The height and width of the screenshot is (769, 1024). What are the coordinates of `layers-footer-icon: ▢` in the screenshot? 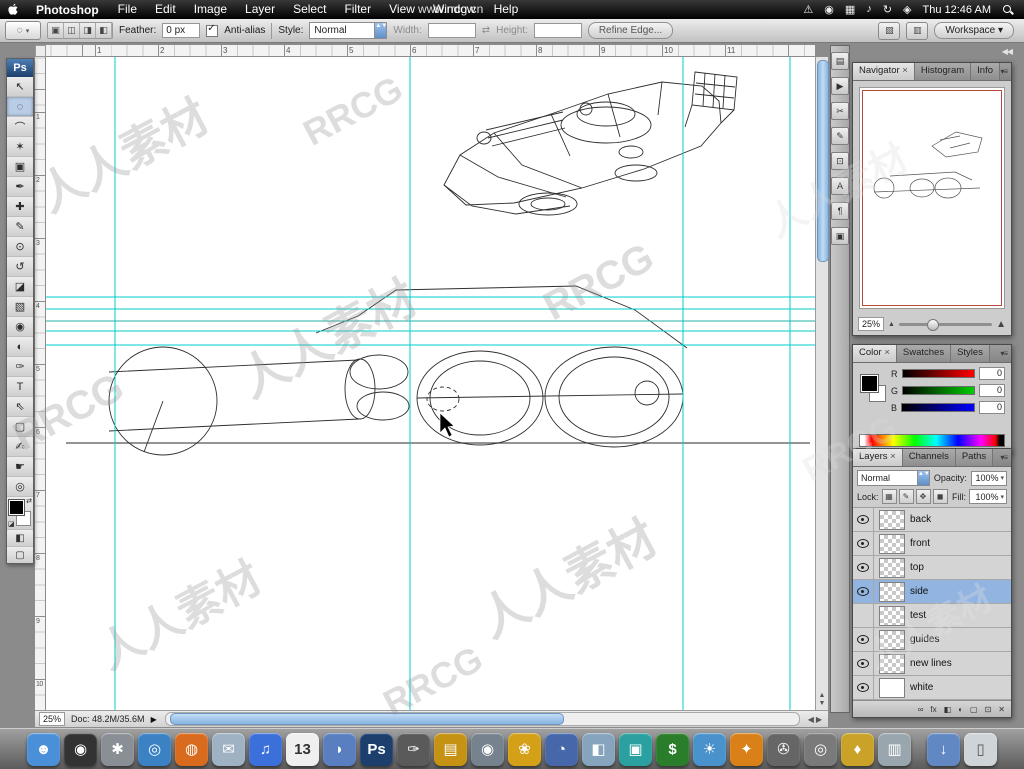 It's located at (974, 709).